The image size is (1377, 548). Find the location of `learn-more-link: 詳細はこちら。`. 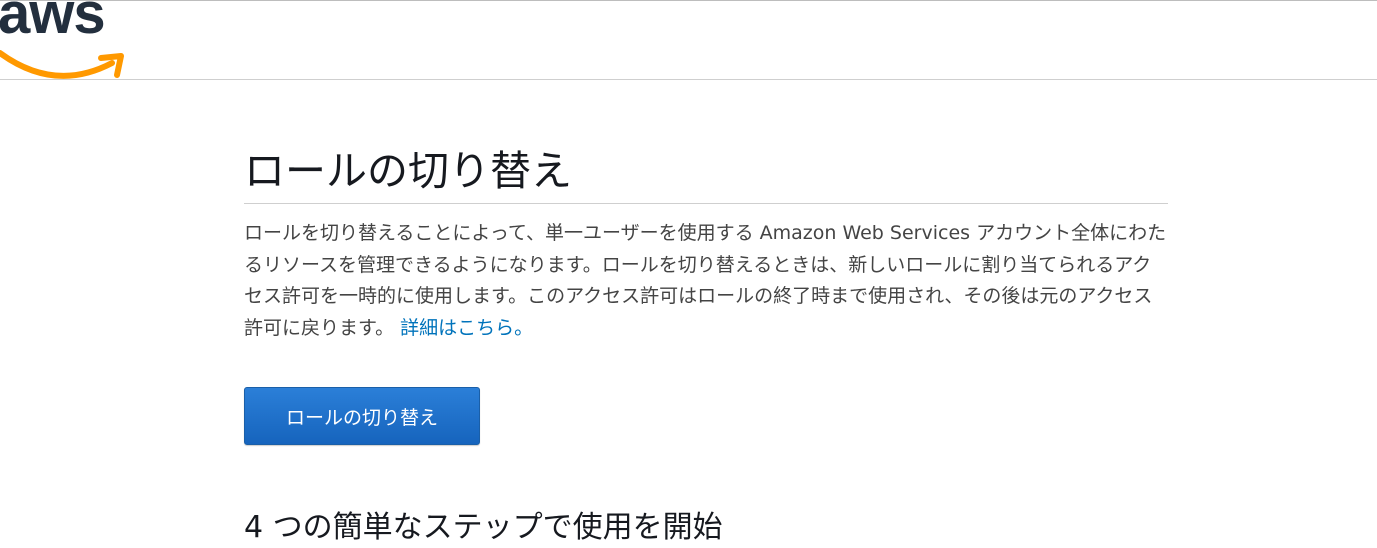

learn-more-link: 詳細はこちら。 is located at coordinates (466, 328).